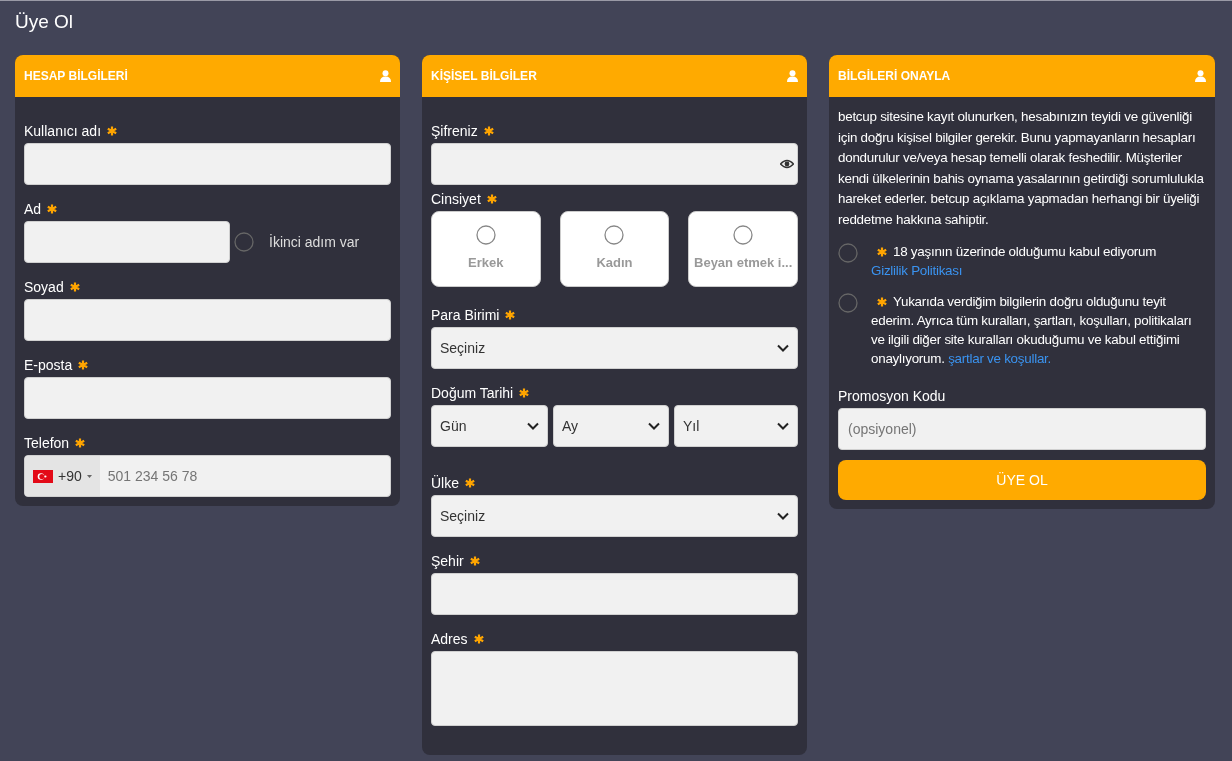 Image resolution: width=1232 pixels, height=761 pixels. I want to click on country-code-selector: +90, so click(62, 476).